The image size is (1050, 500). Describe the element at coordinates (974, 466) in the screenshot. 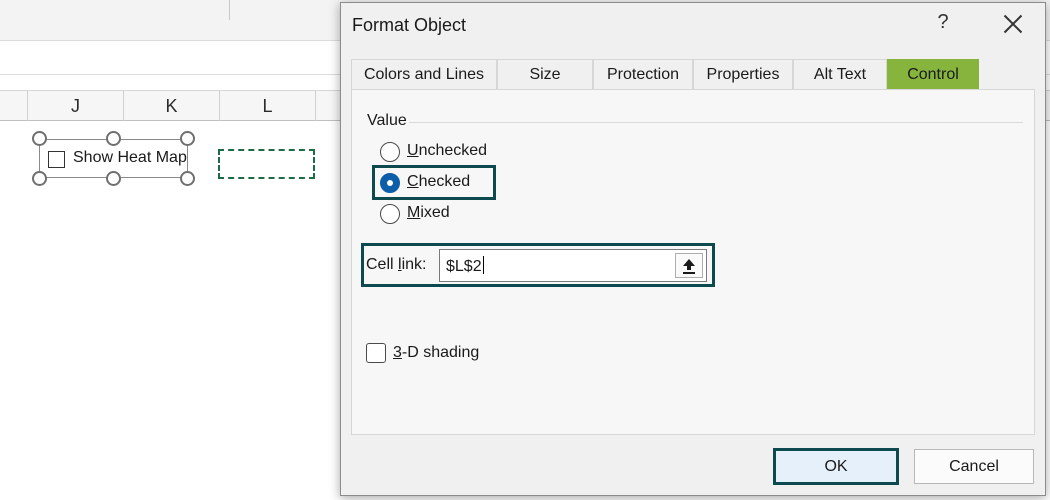

I see `cancel-button: Cancel` at that location.